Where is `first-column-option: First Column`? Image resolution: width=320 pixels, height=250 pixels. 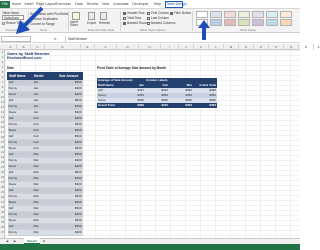 first-column-option: First Column is located at coordinates (158, 13).